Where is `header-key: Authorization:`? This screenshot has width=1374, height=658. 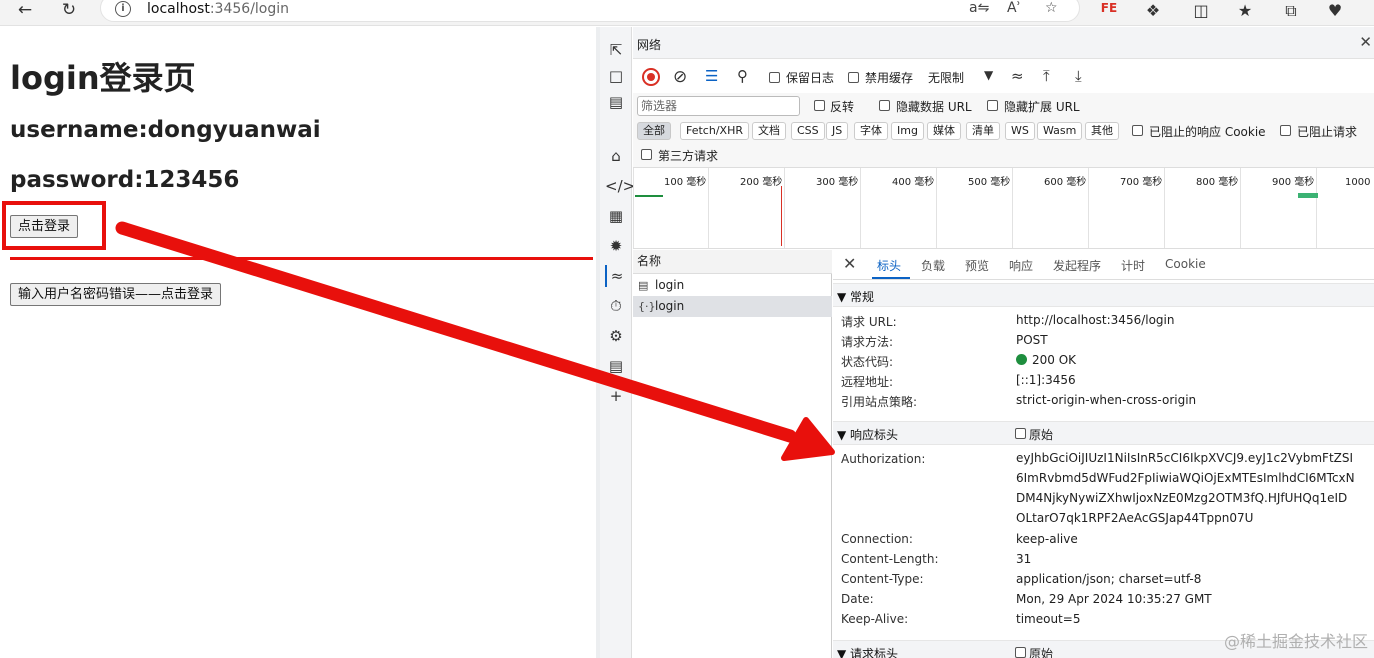 header-key: Authorization: is located at coordinates (883, 459).